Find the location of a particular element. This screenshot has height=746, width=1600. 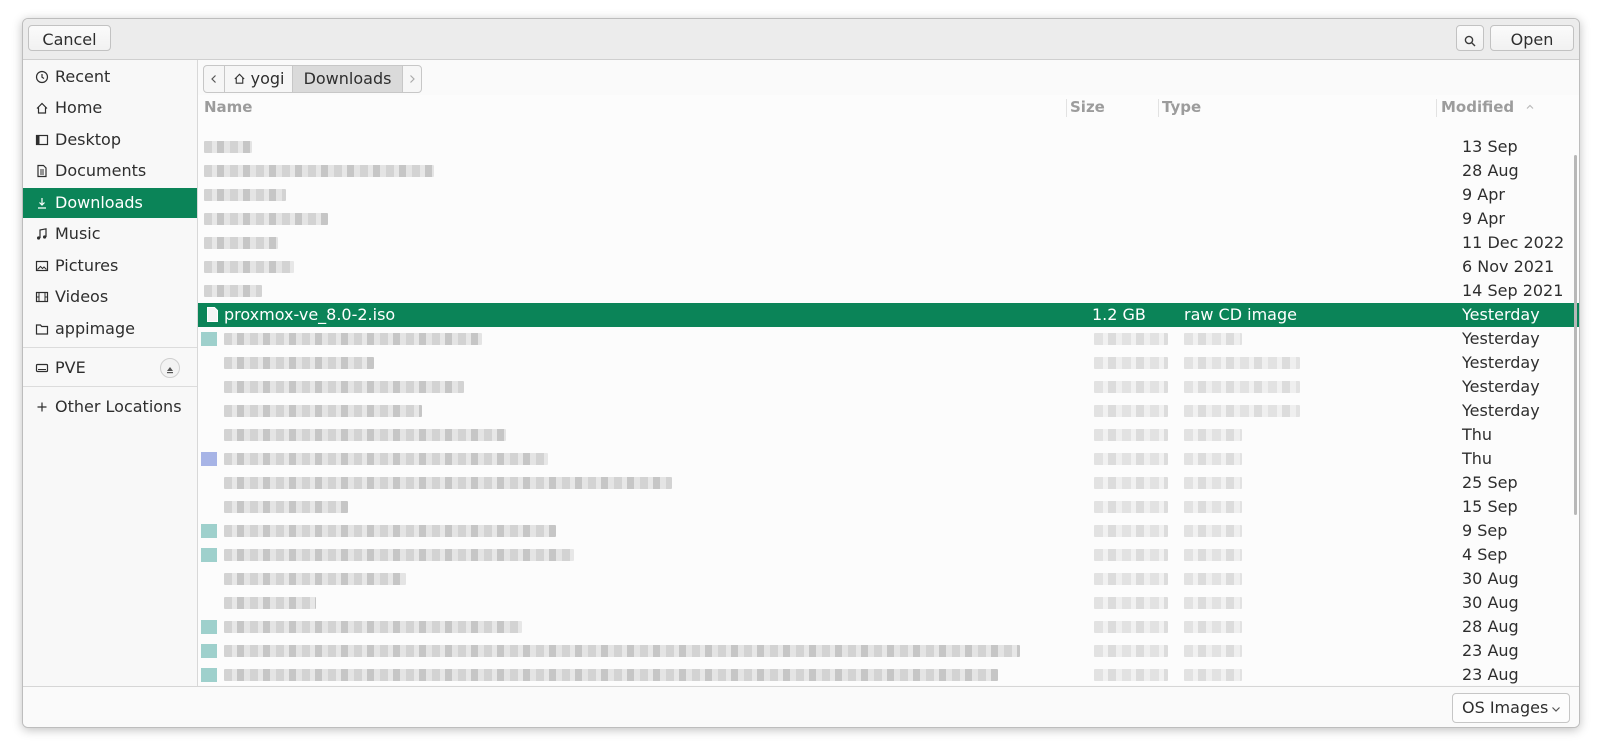

file-modified: 4 Sep is located at coordinates (1485, 554).